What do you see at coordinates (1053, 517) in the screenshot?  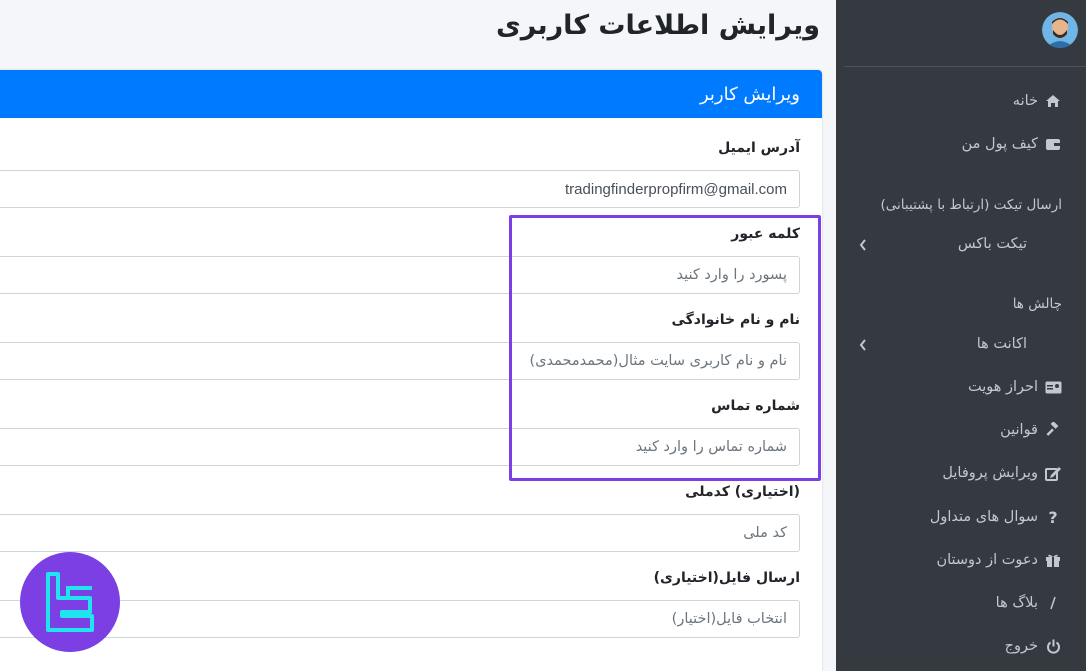 I see `question-icon: ?` at bounding box center [1053, 517].